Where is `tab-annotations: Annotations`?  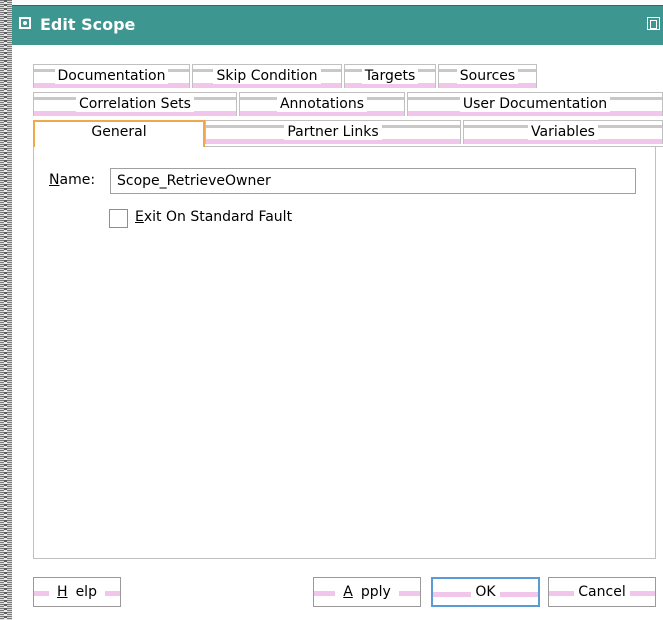 tab-annotations: Annotations is located at coordinates (322, 104).